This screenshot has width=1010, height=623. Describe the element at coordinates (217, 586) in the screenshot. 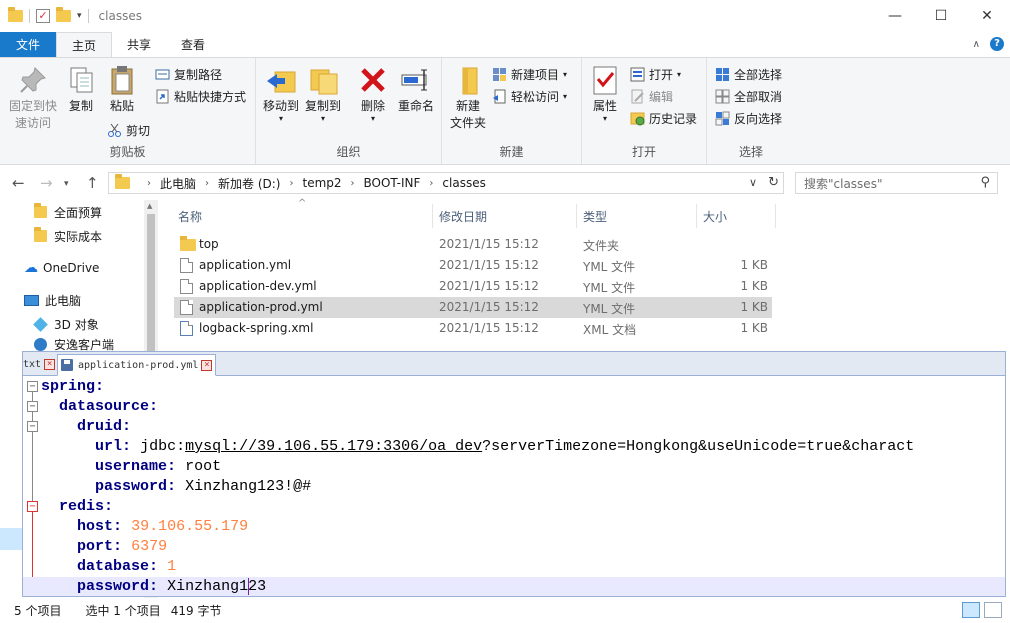

I see `yaml-value: Xinzhang123` at that location.